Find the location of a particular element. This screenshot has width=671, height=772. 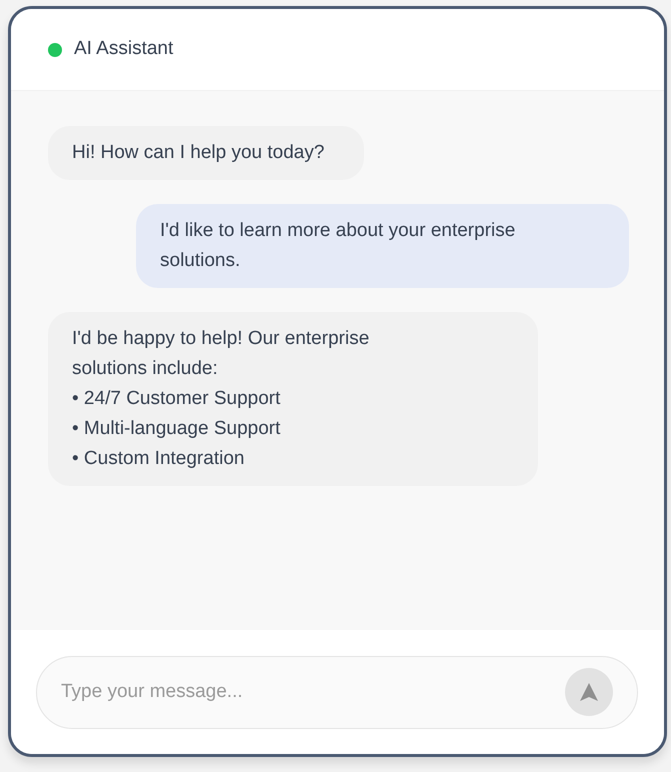

send-button is located at coordinates (589, 692).